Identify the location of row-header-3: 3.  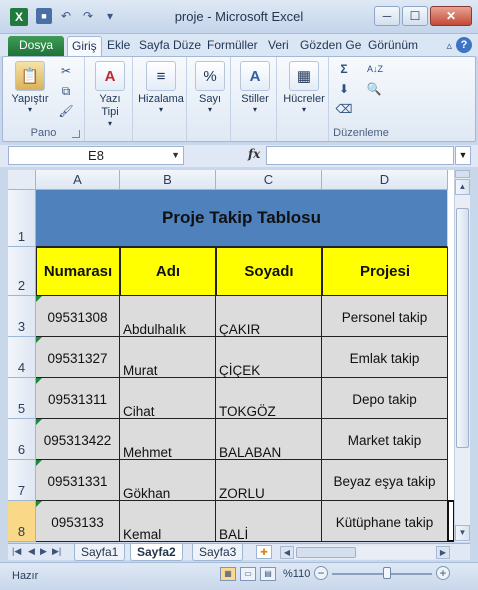
(22, 316).